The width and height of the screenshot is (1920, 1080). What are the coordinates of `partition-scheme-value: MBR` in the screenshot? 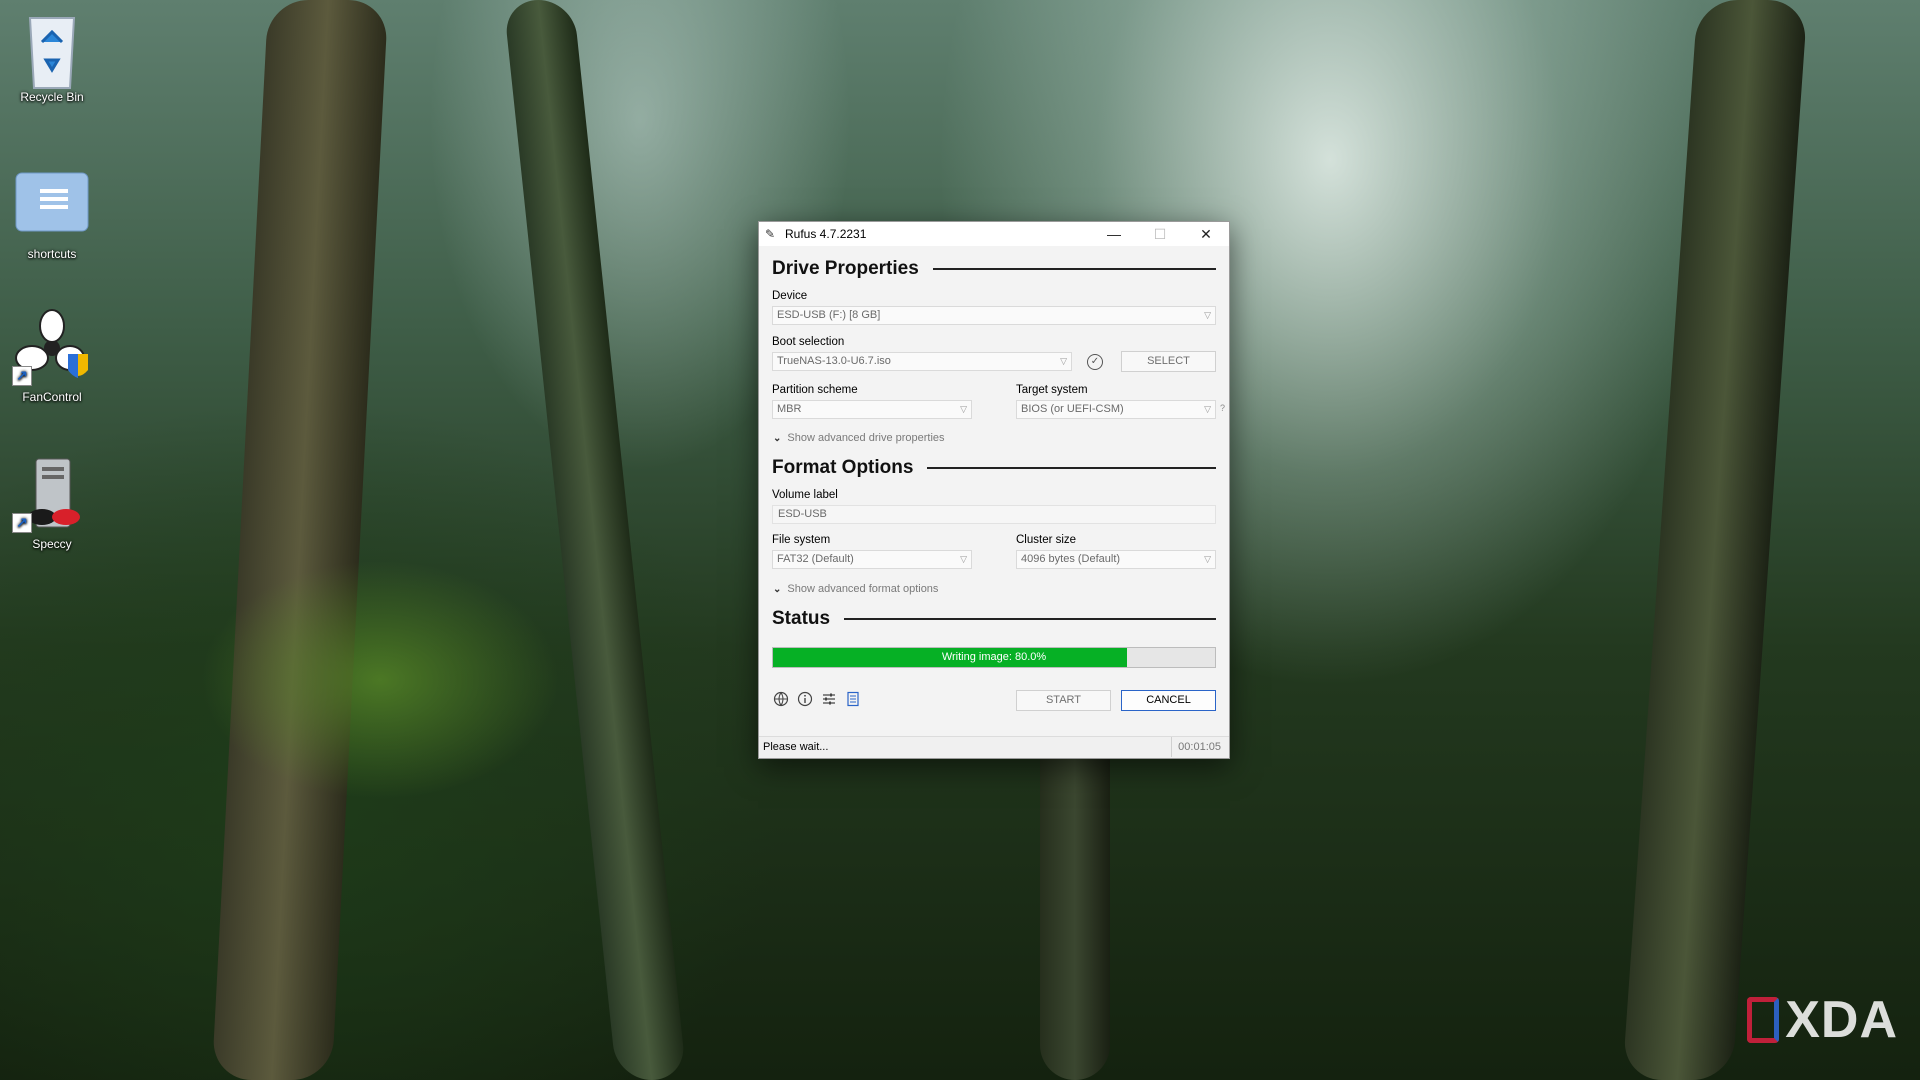 It's located at (789, 409).